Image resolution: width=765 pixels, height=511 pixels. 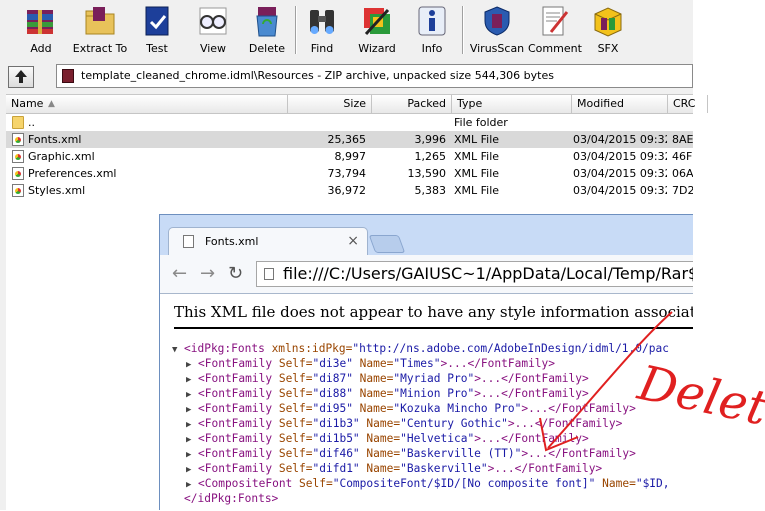 What do you see at coordinates (620, 104) in the screenshot?
I see `column-header-modified: Modified` at bounding box center [620, 104].